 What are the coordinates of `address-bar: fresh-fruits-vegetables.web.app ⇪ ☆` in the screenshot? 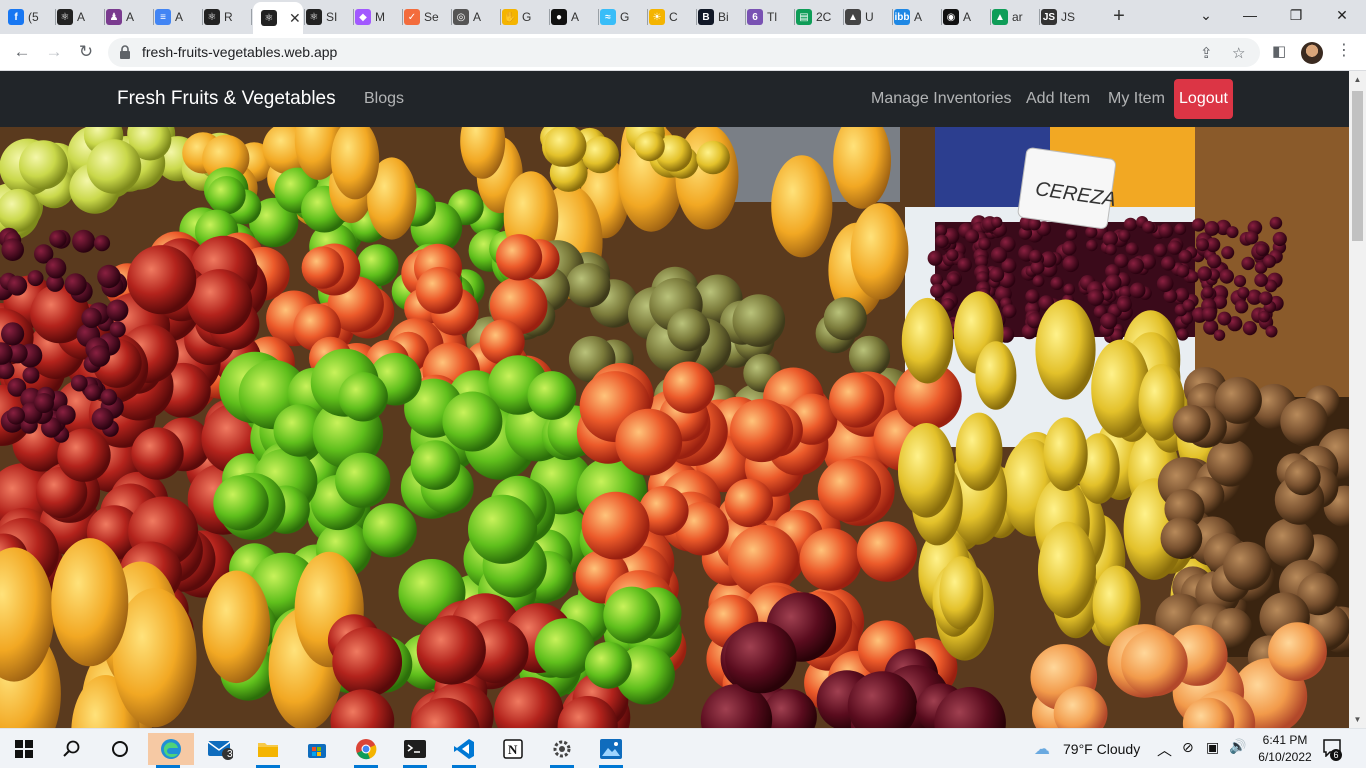 It's located at (684, 52).